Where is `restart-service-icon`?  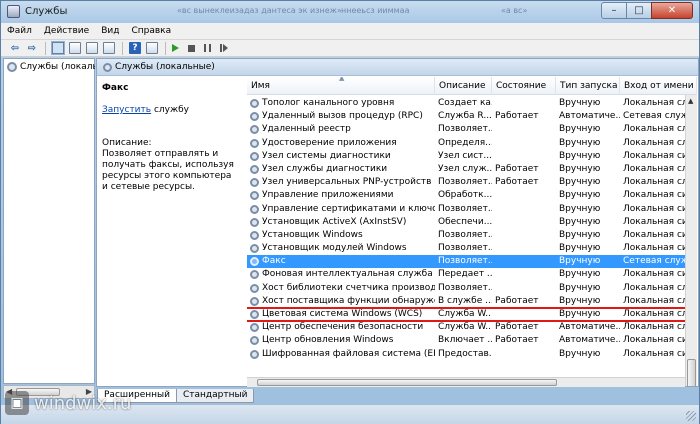 restart-service-icon is located at coordinates (224, 48).